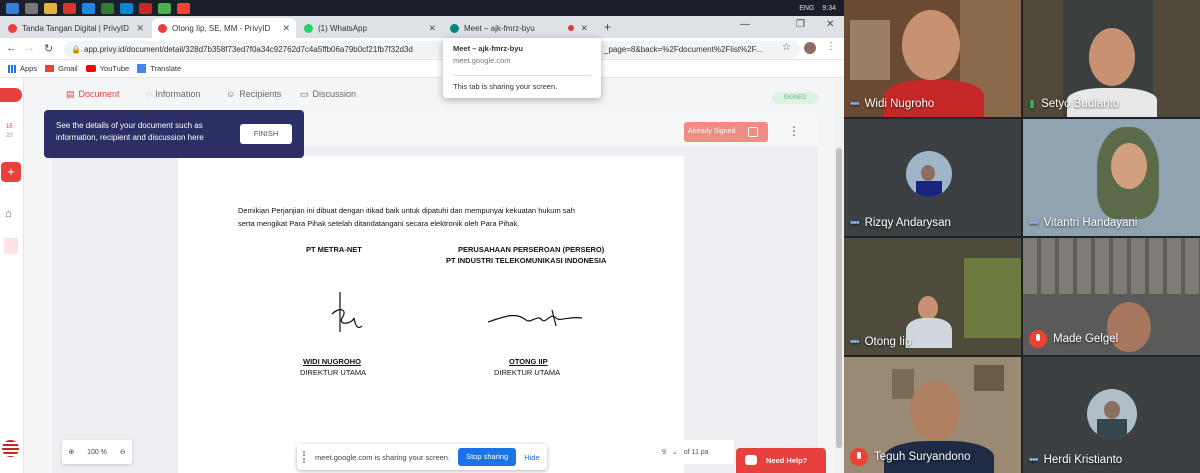 The height and width of the screenshot is (473, 1200). Describe the element at coordinates (932, 296) in the screenshot. I see `participant-tile: ••• Otong Iip` at that location.